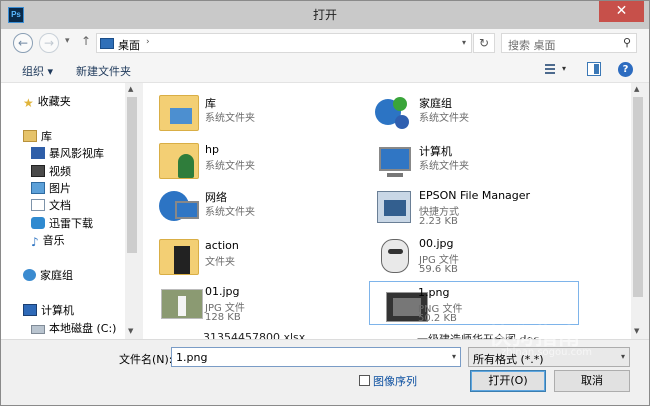  I want to click on sidebar-item-music: ♪ 音乐, so click(48, 240).